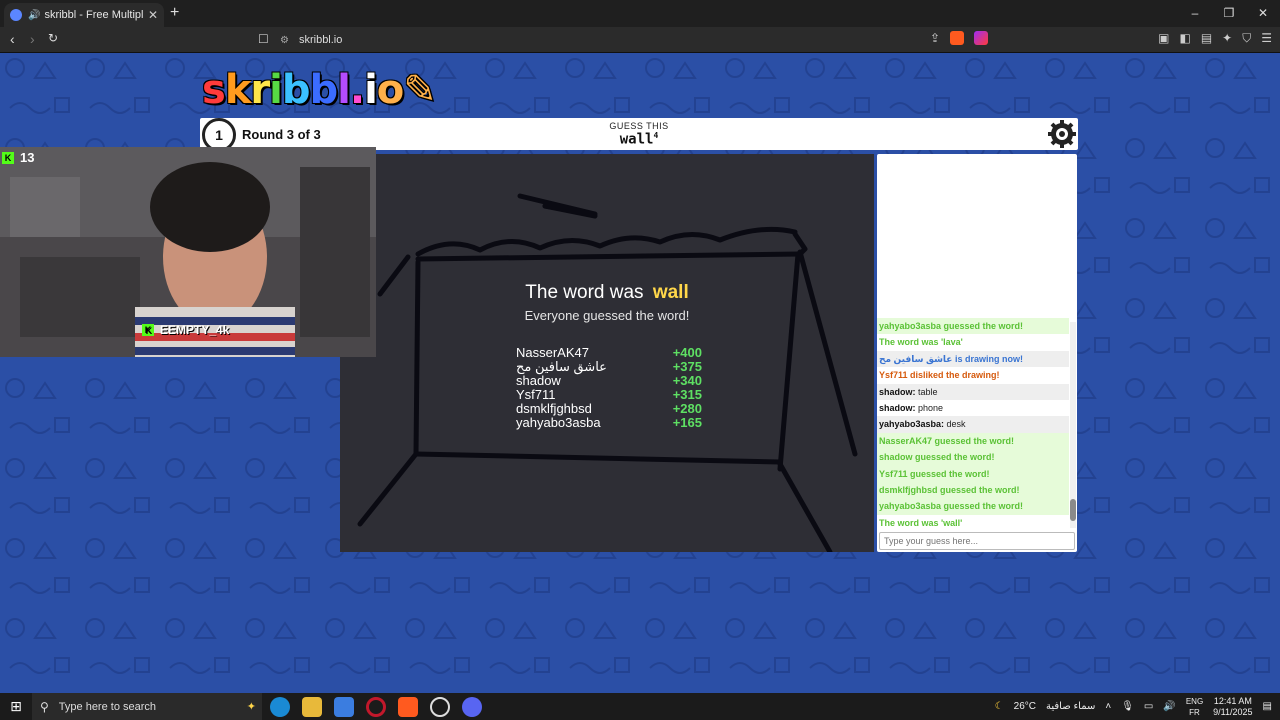  Describe the element at coordinates (1025, 706) in the screenshot. I see `weather-temp: 26°C` at that location.